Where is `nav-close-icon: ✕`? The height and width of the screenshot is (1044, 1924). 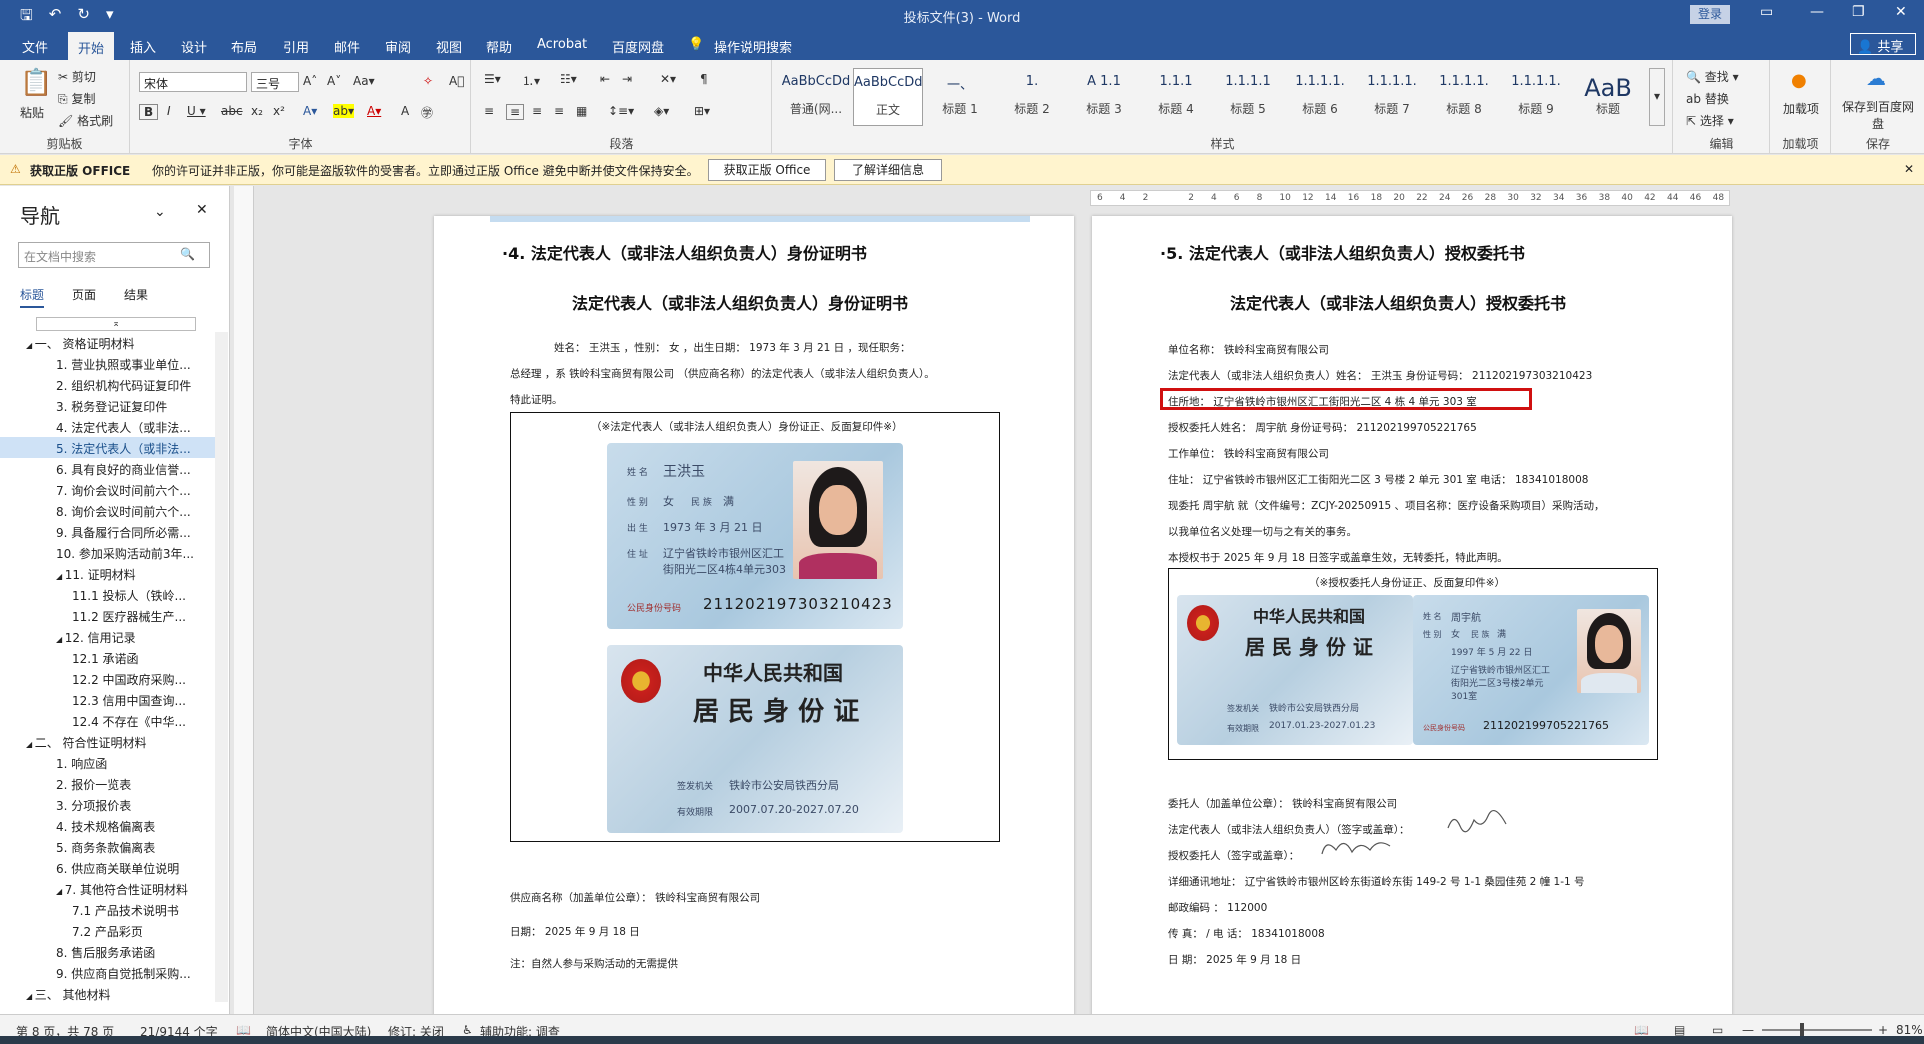
nav-close-icon: ✕ is located at coordinates (202, 210).